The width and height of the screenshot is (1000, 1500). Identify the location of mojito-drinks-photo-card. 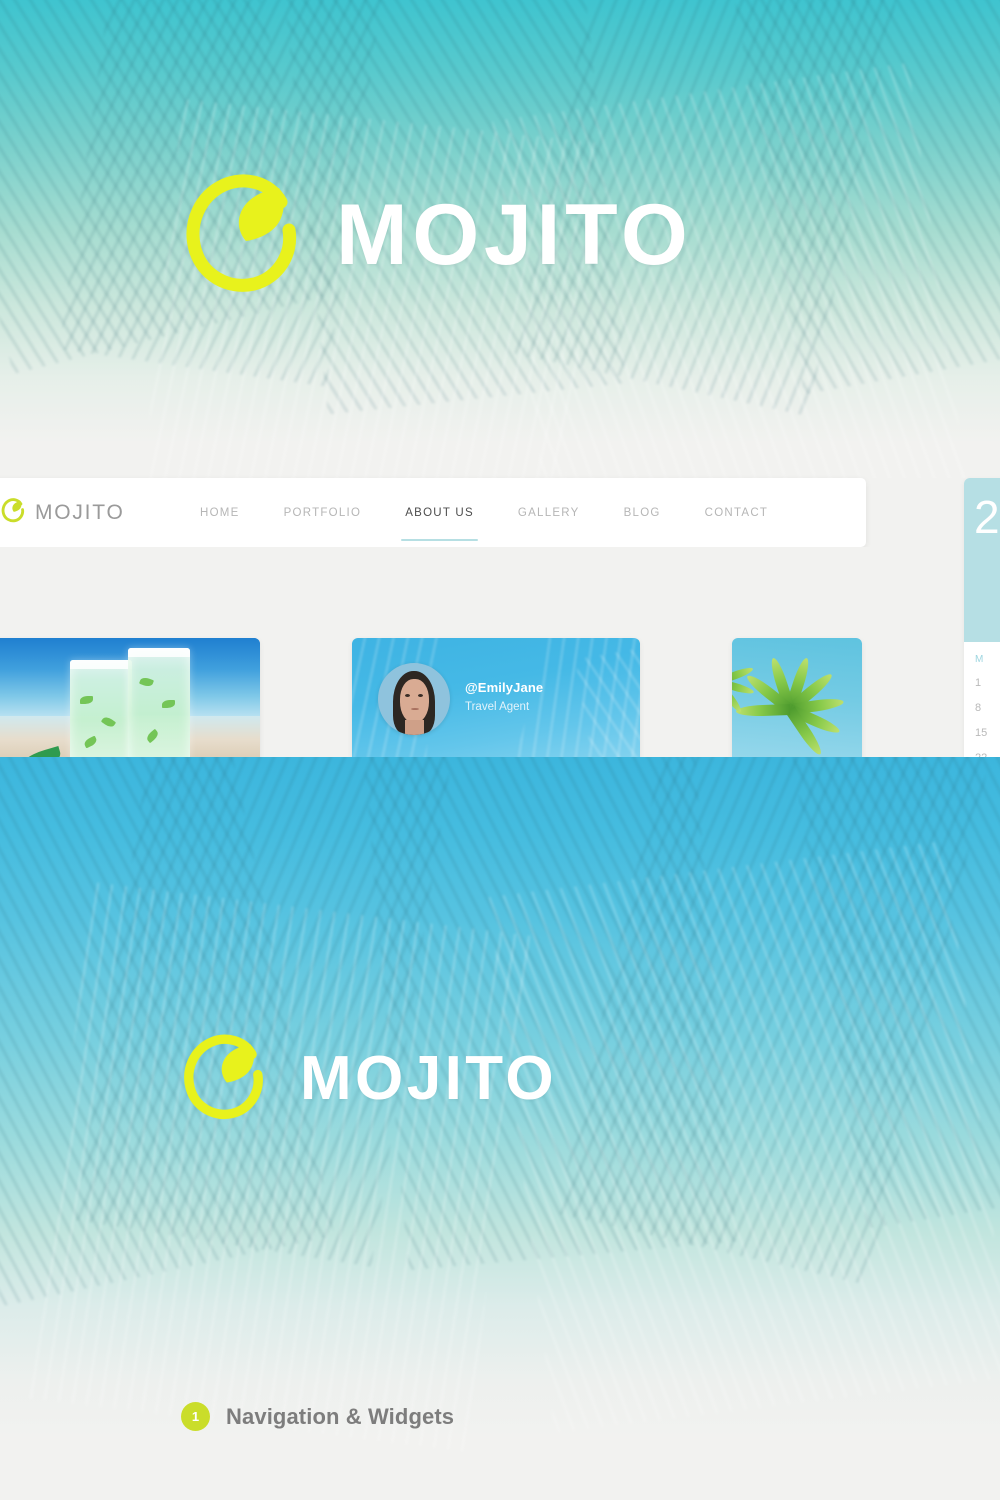
(130, 697).